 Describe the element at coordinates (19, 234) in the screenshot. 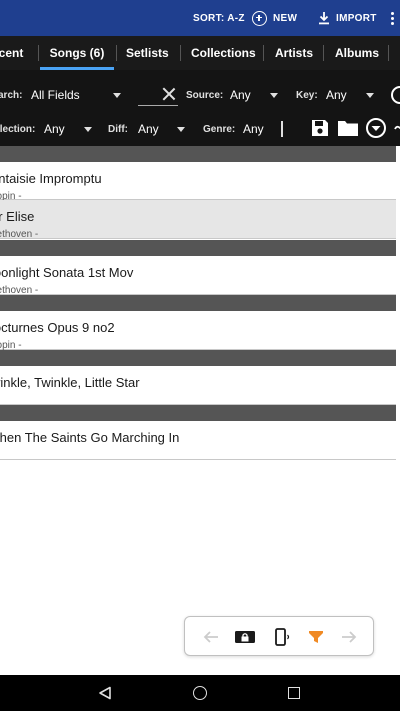

I see `song-artist: eethoven -` at that location.